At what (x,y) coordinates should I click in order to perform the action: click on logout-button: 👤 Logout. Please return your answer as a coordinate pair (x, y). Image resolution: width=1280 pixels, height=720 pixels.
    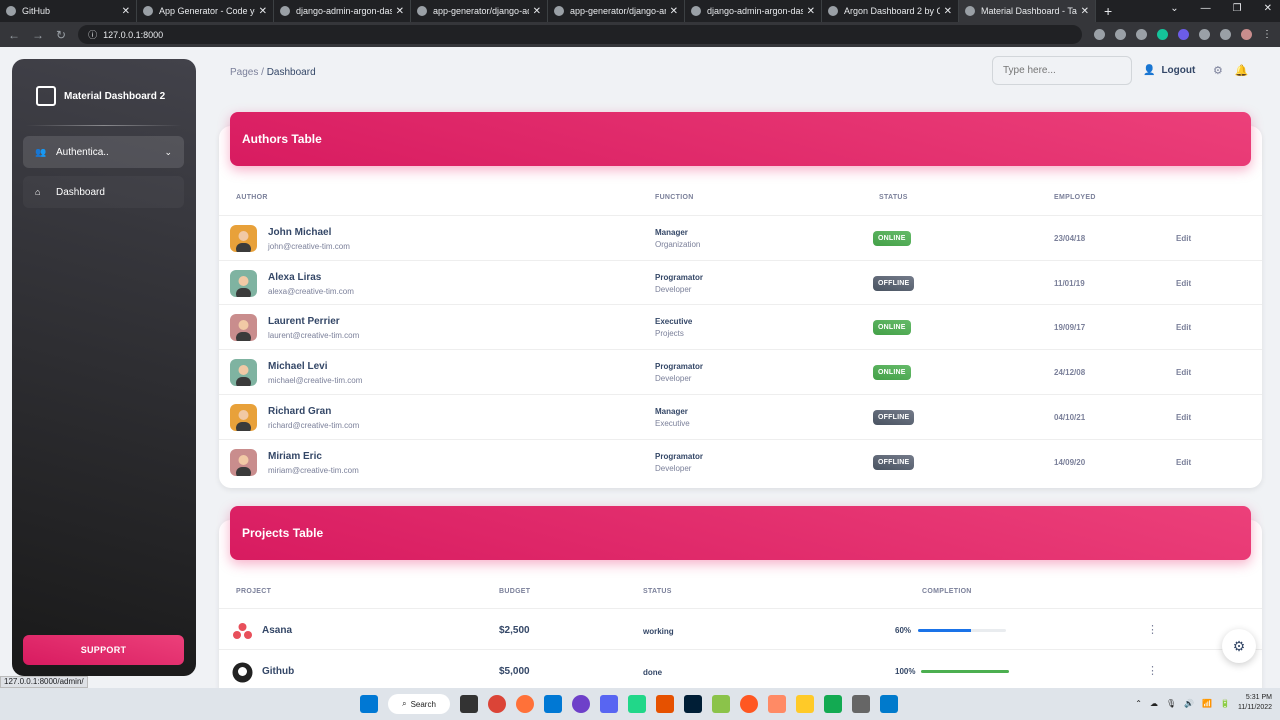
    Looking at the image, I should click on (1169, 70).